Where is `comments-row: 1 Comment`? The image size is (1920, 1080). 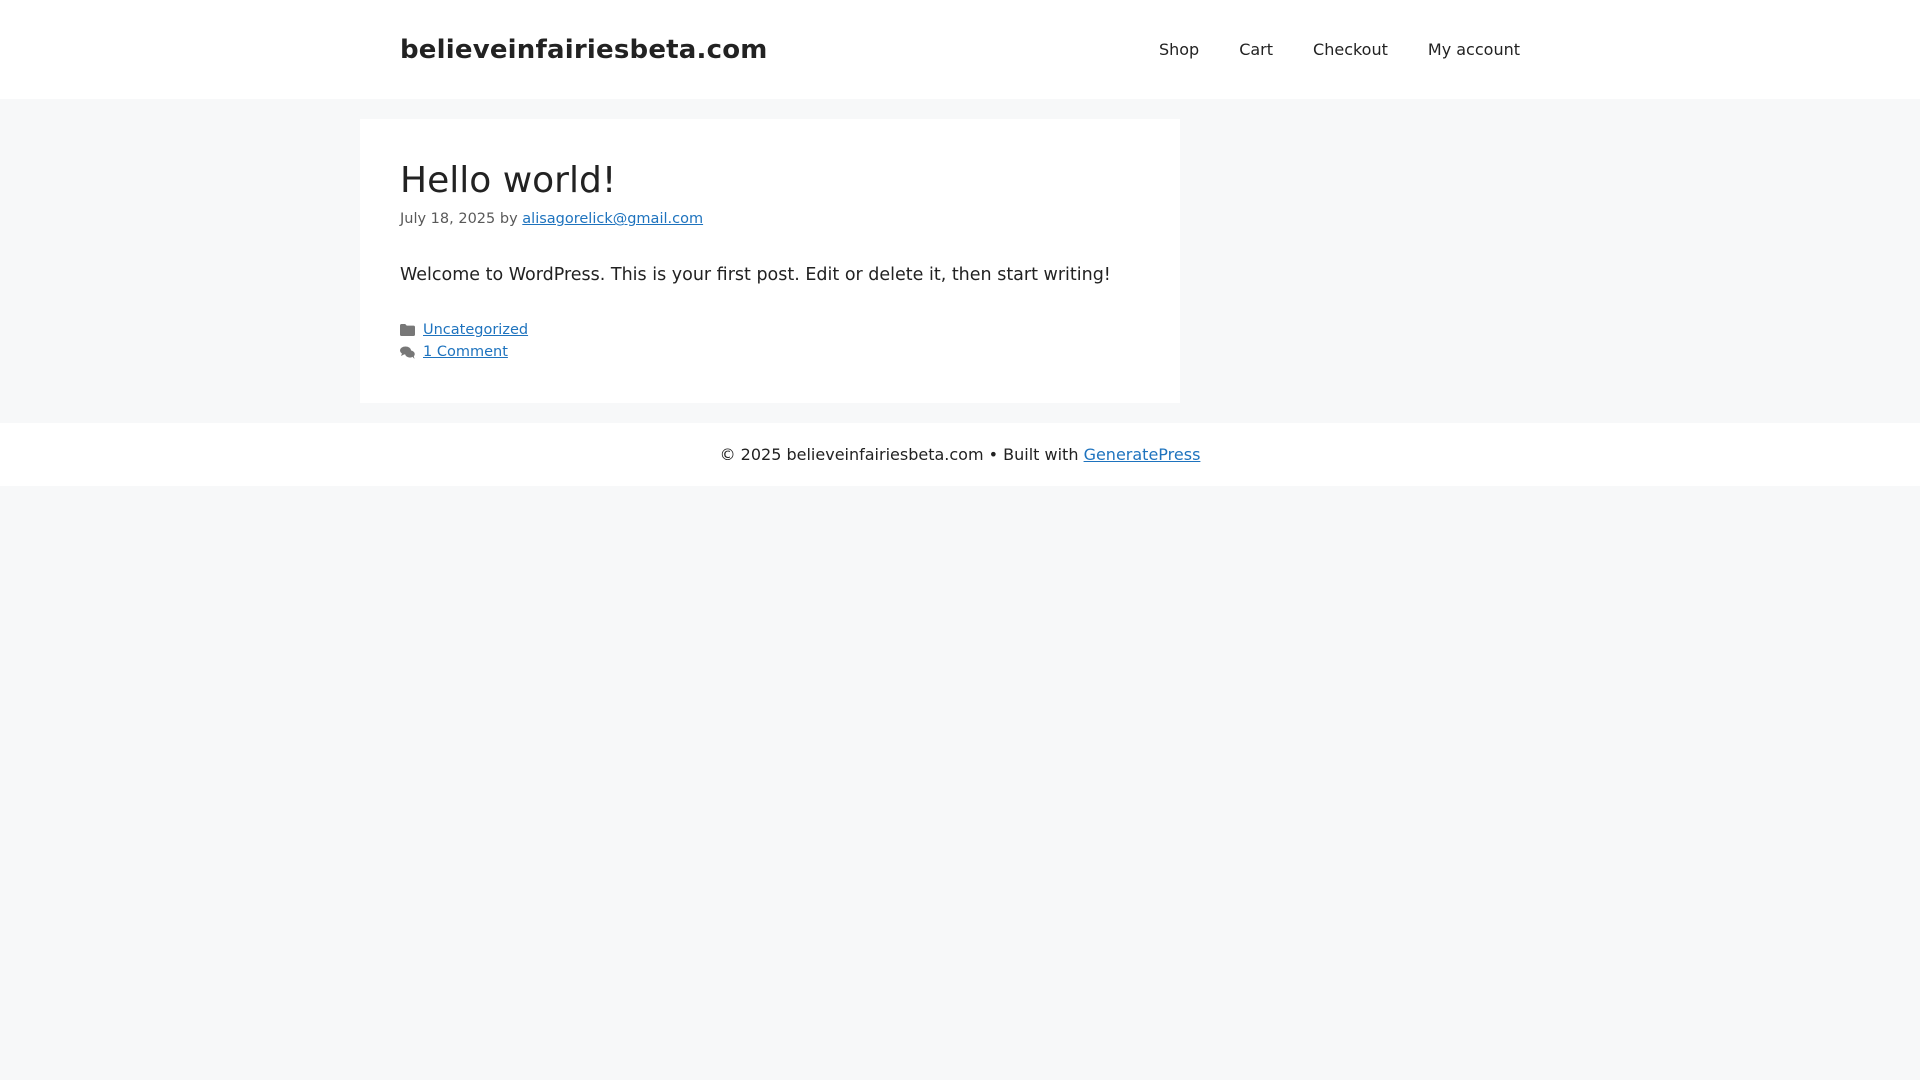
comments-row: 1 Comment is located at coordinates (770, 352).